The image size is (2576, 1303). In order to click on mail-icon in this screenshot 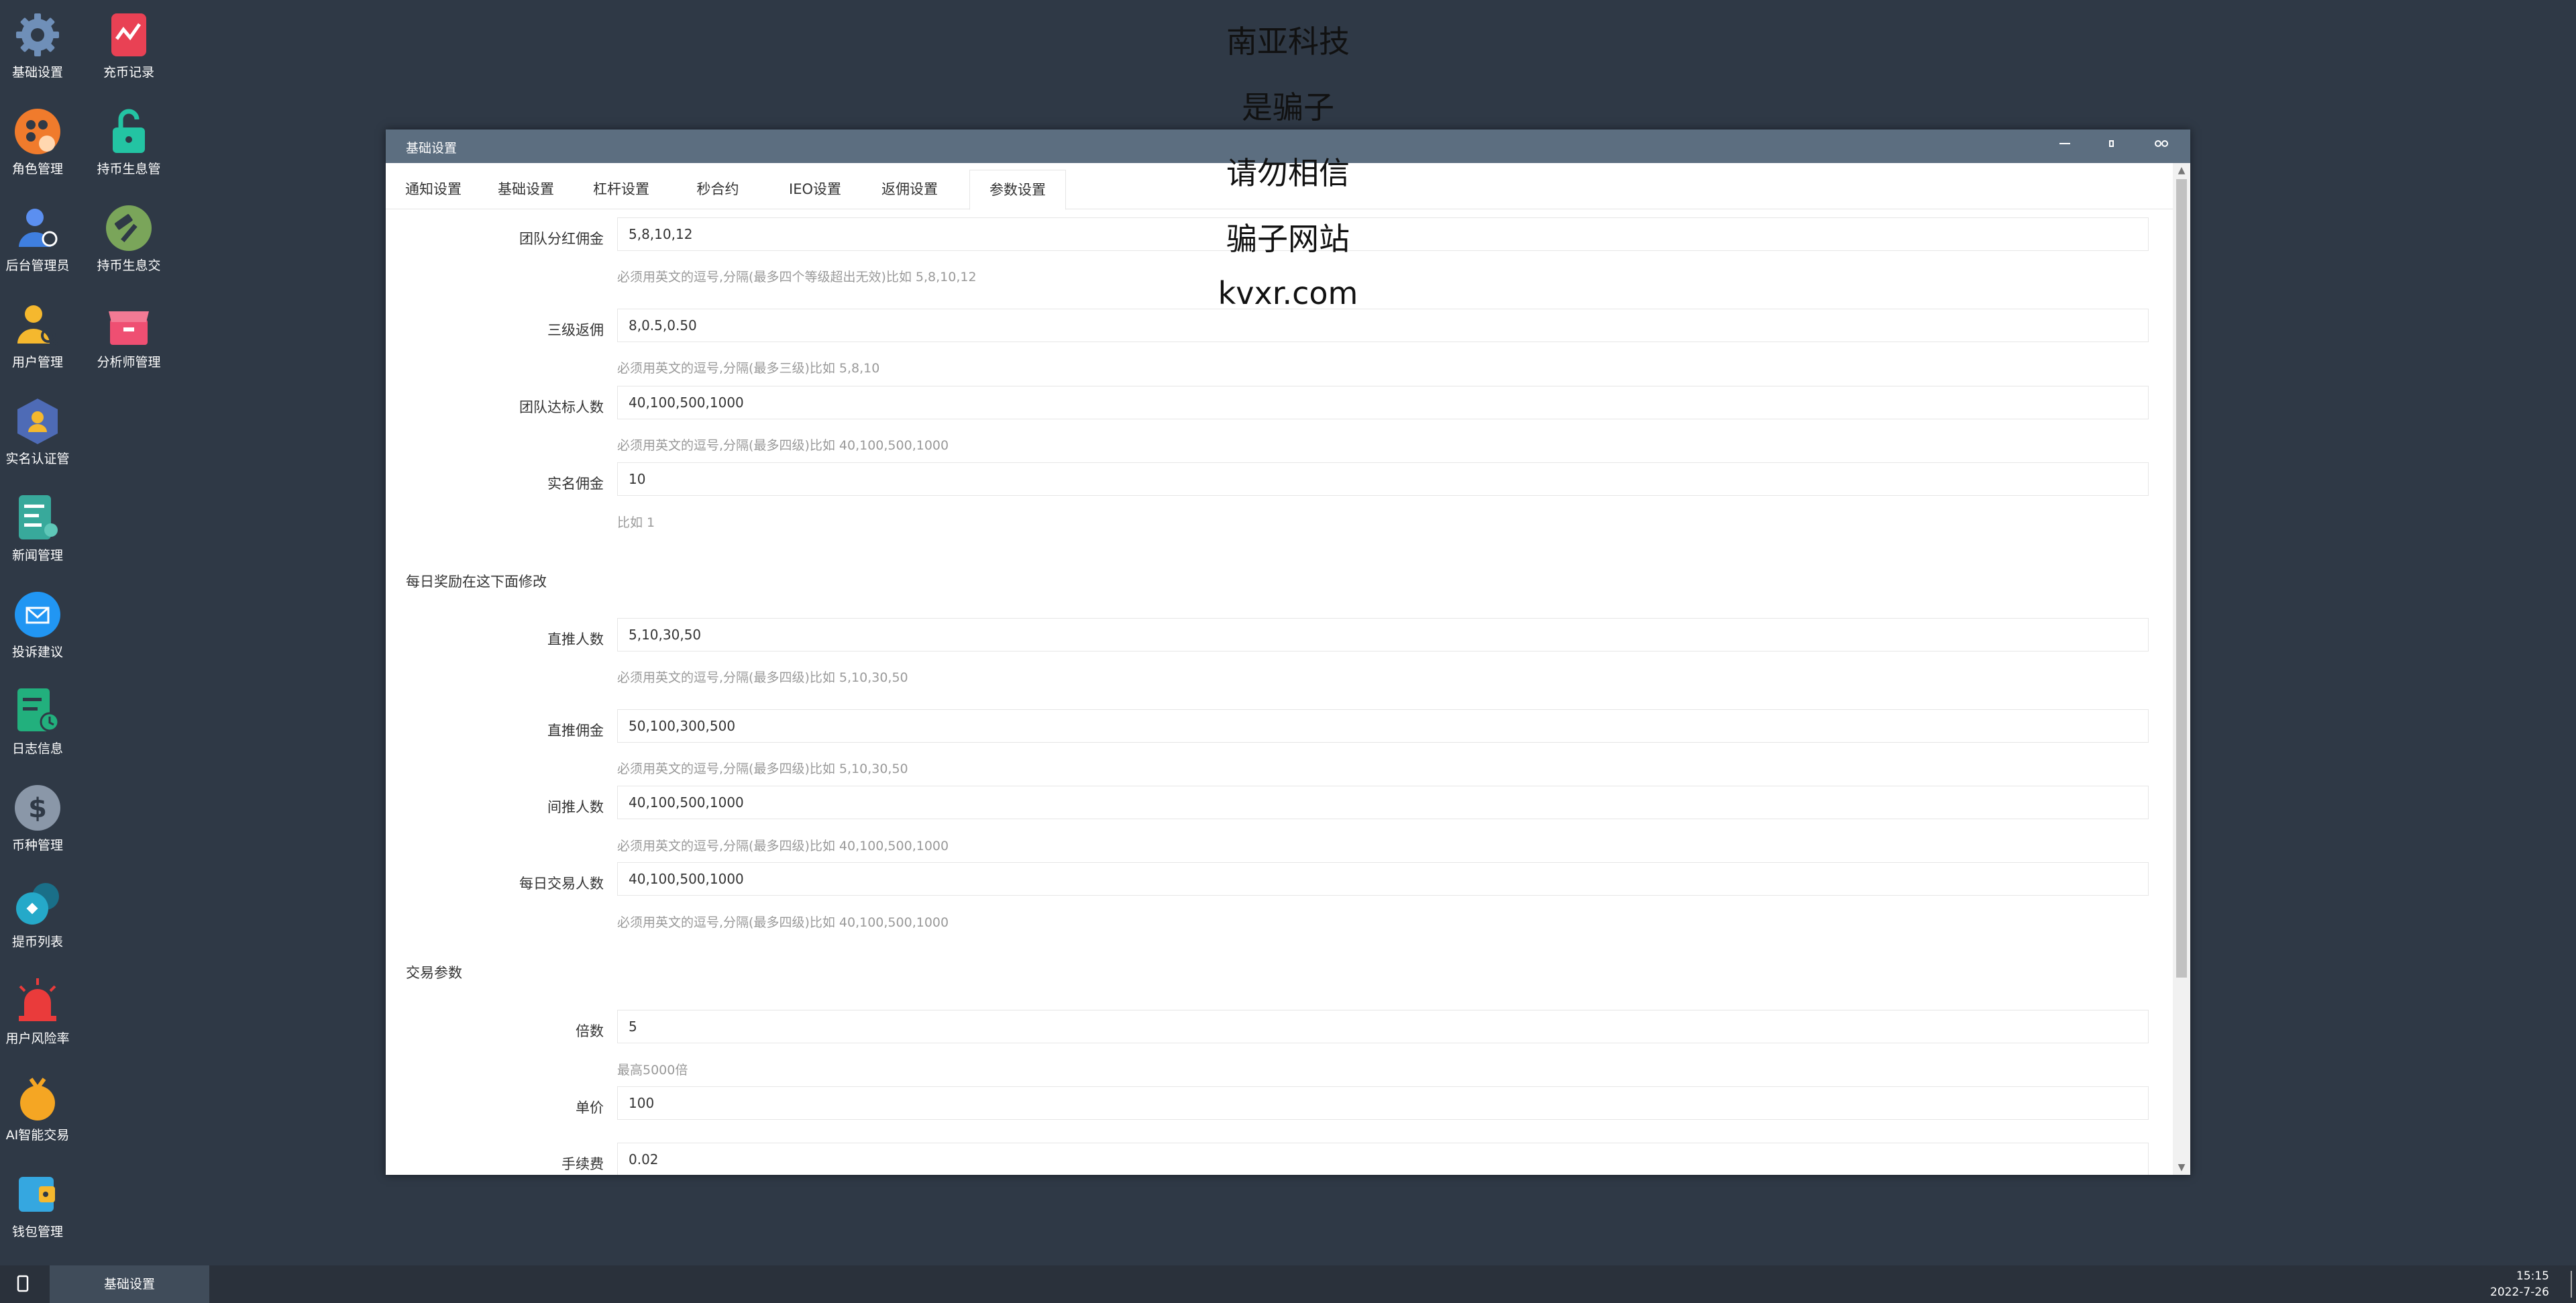, I will do `click(37, 614)`.